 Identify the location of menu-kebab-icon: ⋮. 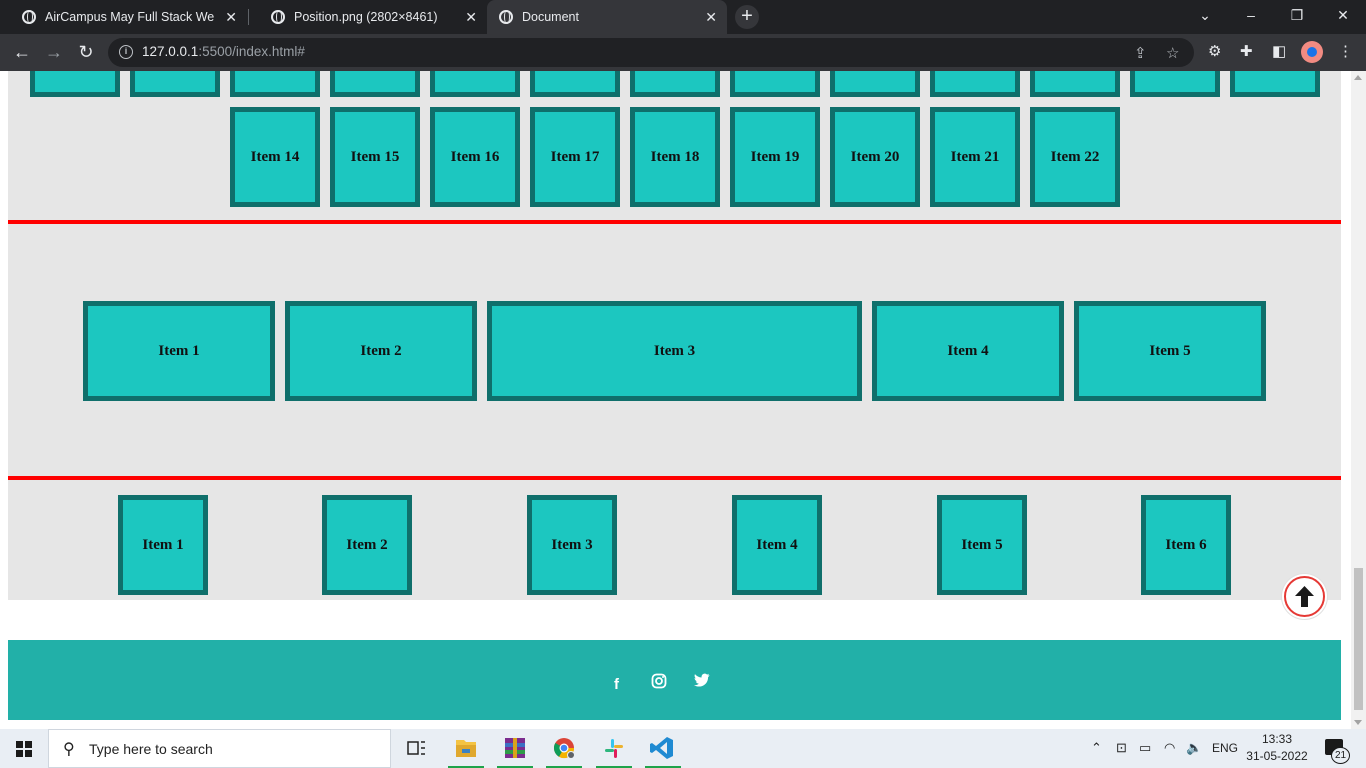
(1345, 52).